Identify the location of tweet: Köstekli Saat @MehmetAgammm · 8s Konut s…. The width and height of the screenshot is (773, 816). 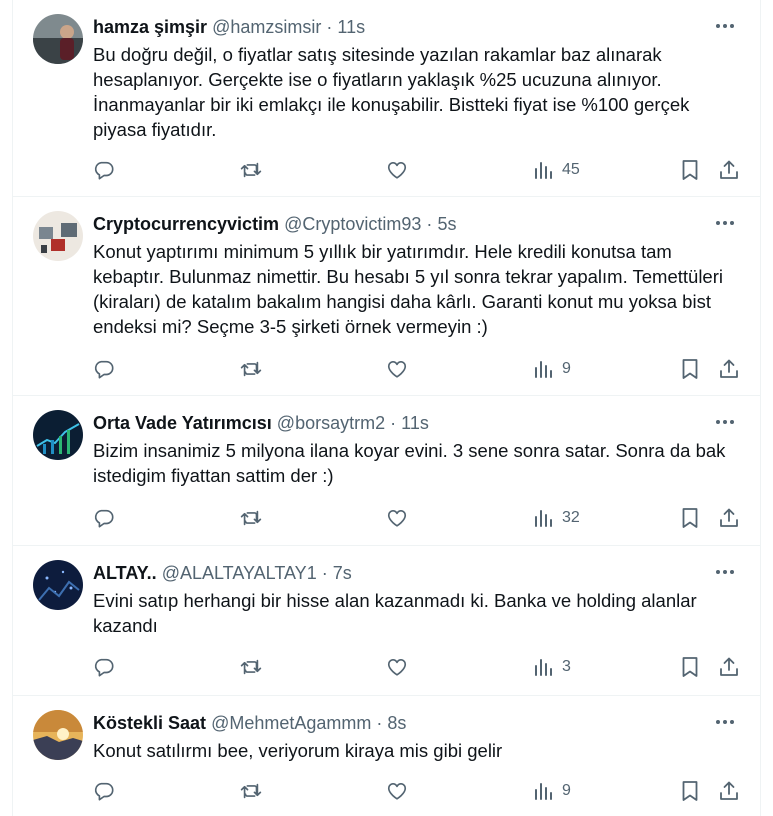
(386, 756).